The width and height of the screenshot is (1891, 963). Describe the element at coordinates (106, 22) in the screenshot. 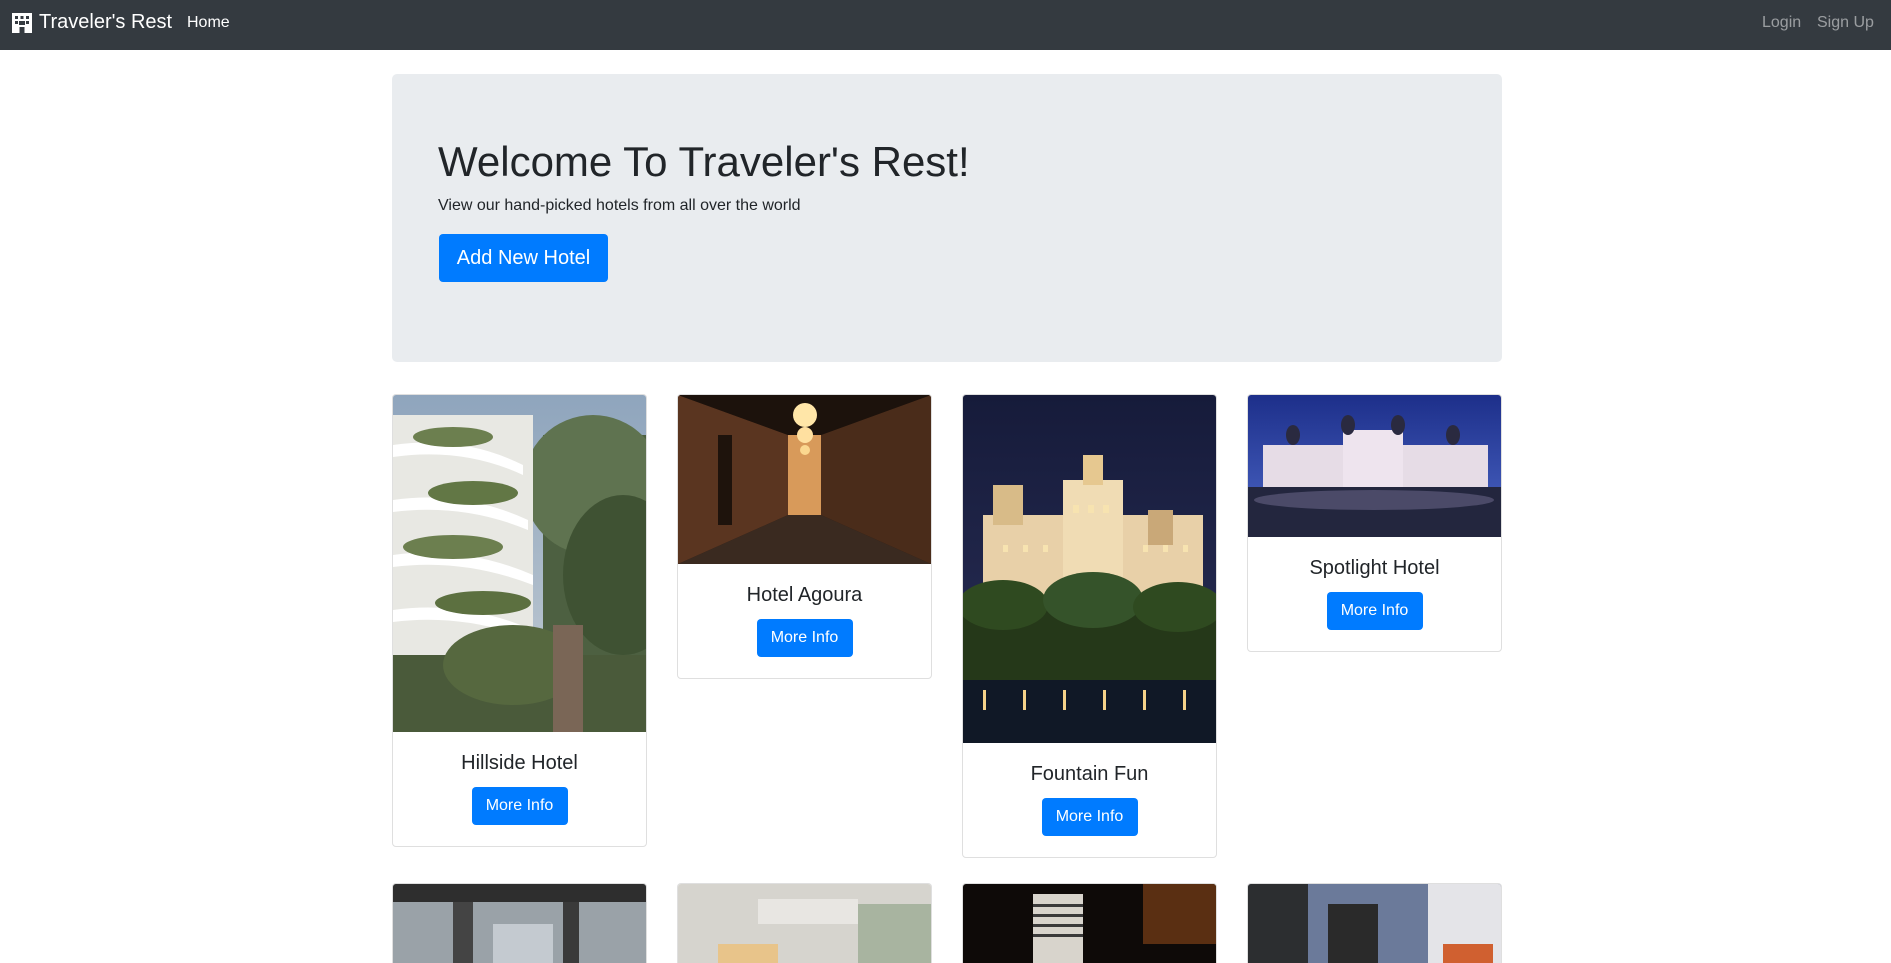

I see `brand-name: Traveler's Rest` at that location.